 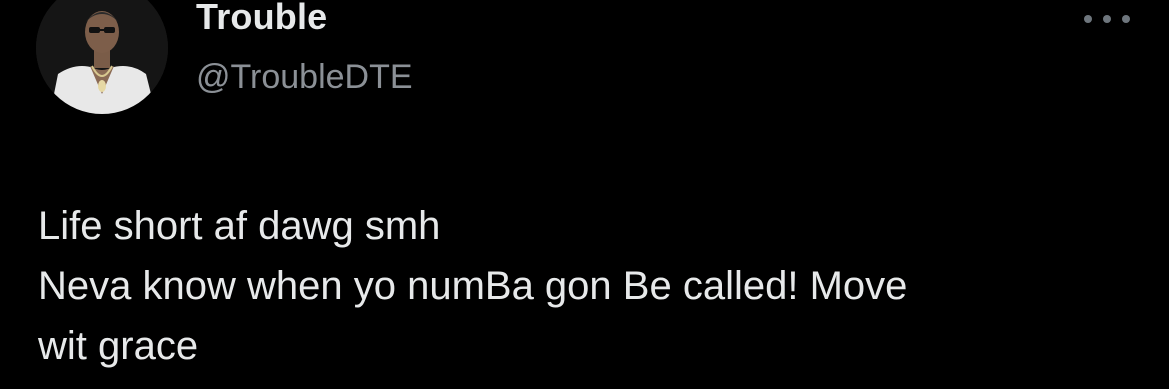 I want to click on tweet-line: wit grace, so click(x=118, y=346).